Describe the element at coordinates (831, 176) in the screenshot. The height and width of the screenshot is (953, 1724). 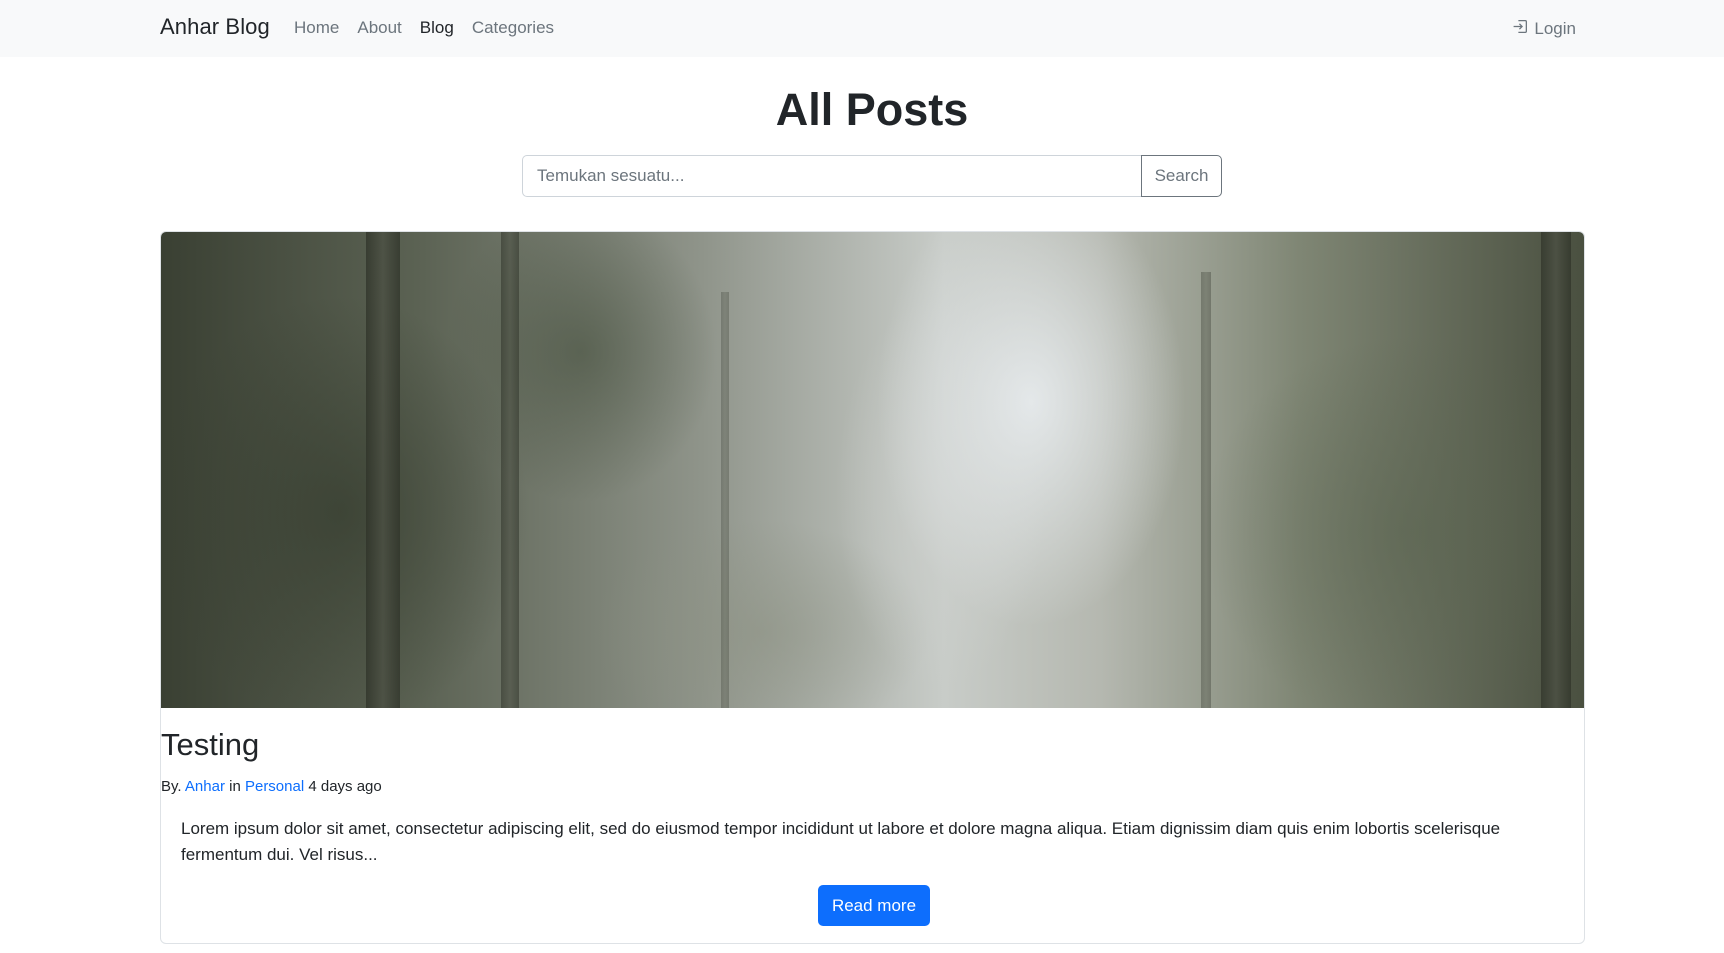
I see `search-input` at that location.